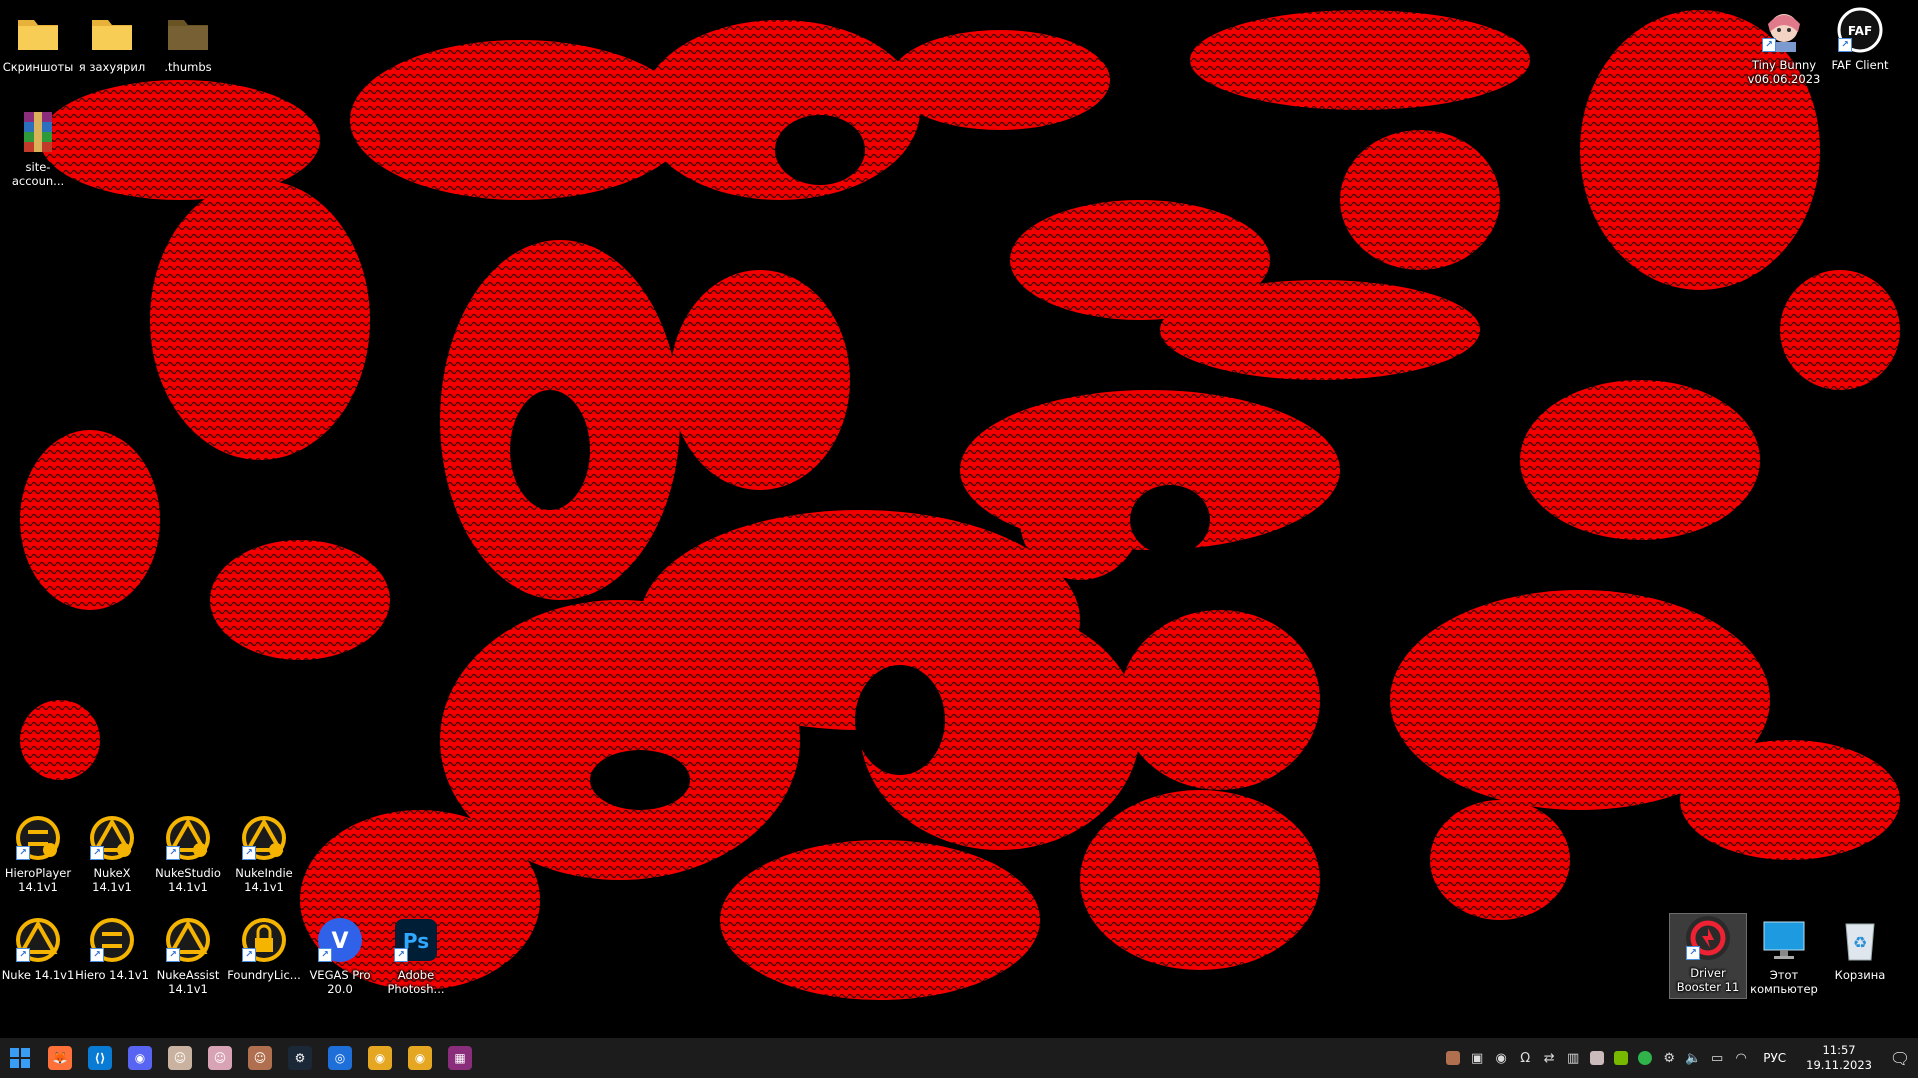  I want to click on nukeindie-icon: ↗, so click(264, 838).